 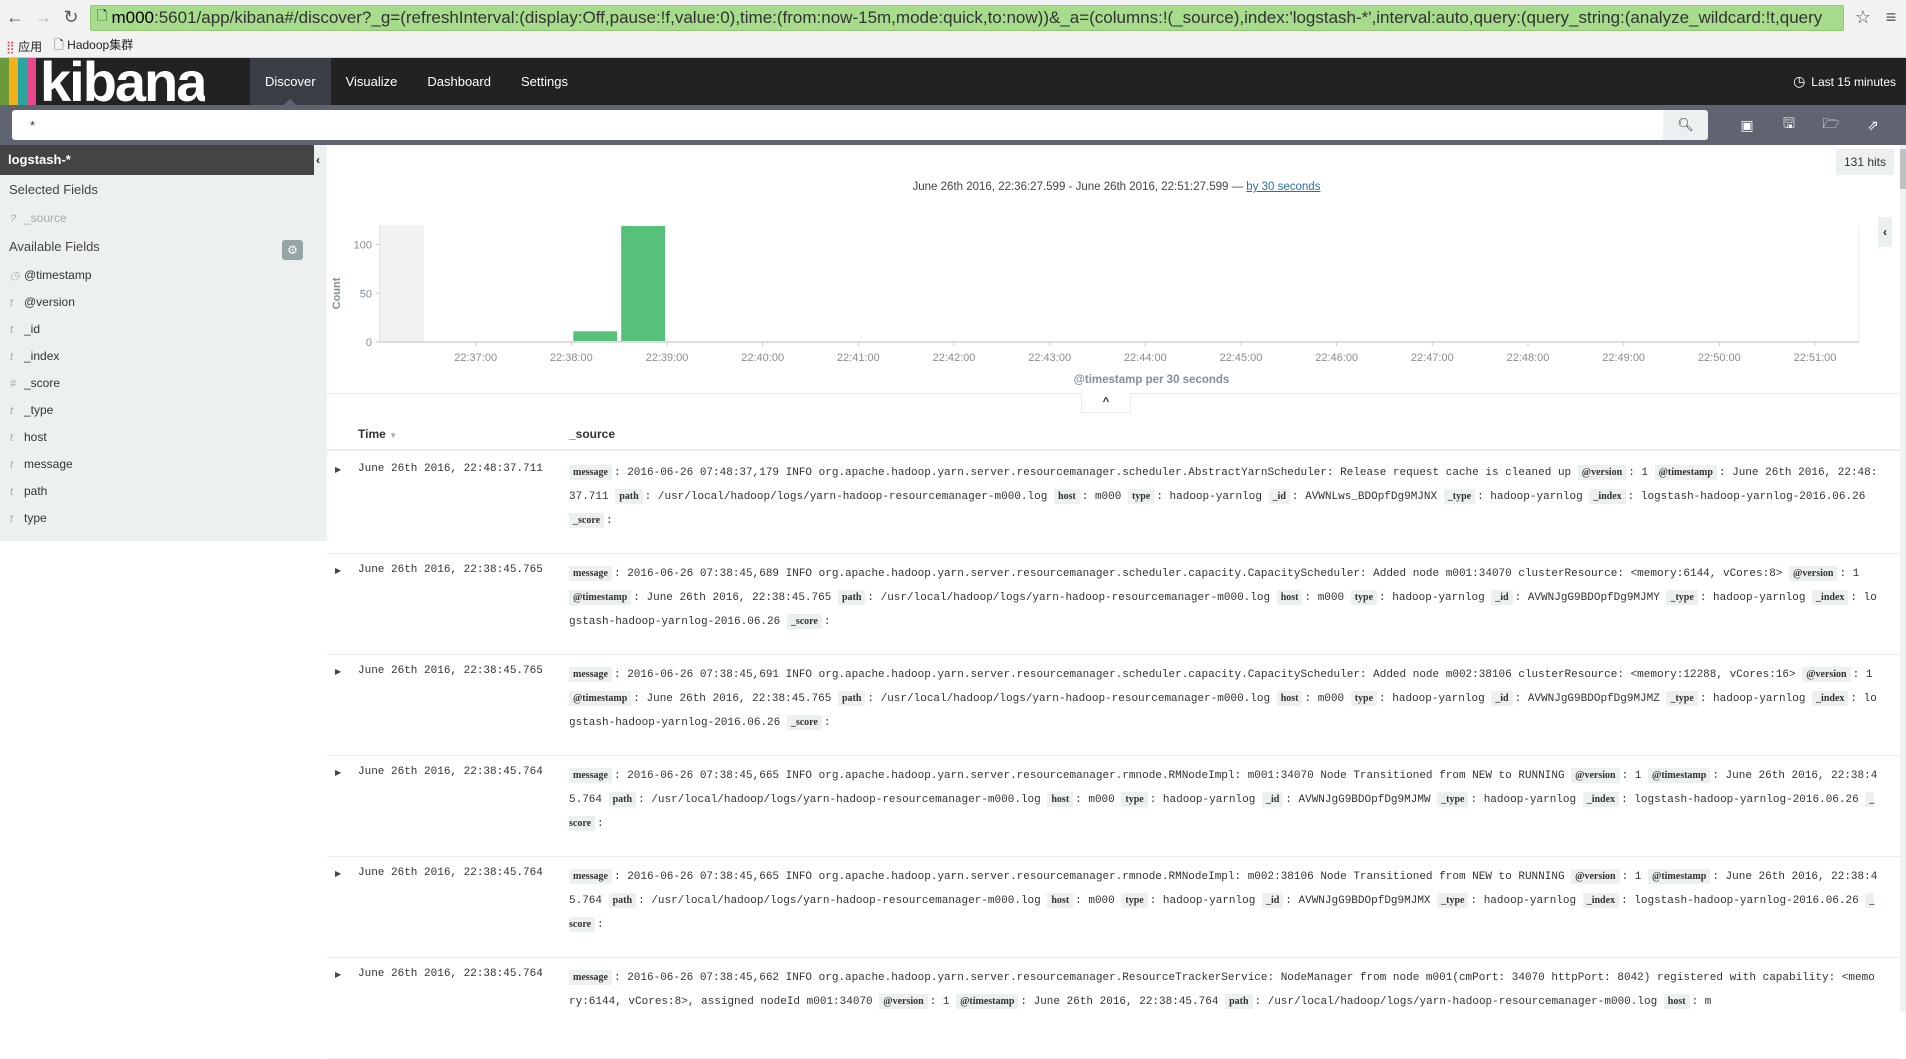 I want to click on field-name: type, so click(x=35, y=518).